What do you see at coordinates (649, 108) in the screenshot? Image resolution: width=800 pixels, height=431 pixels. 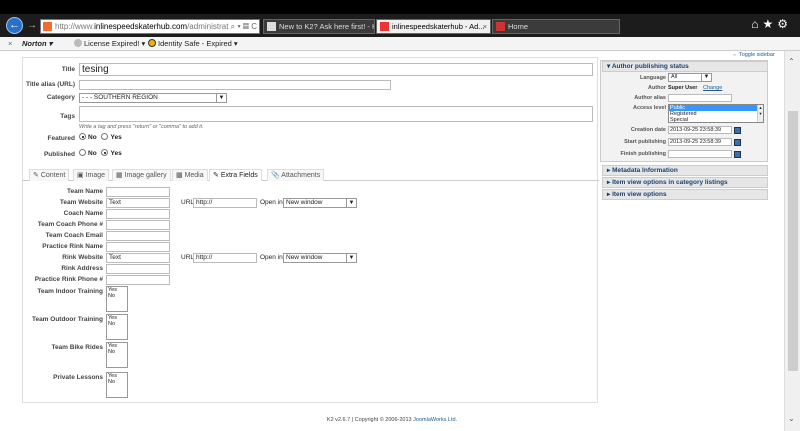 I see `access-level-label: Access level` at bounding box center [649, 108].